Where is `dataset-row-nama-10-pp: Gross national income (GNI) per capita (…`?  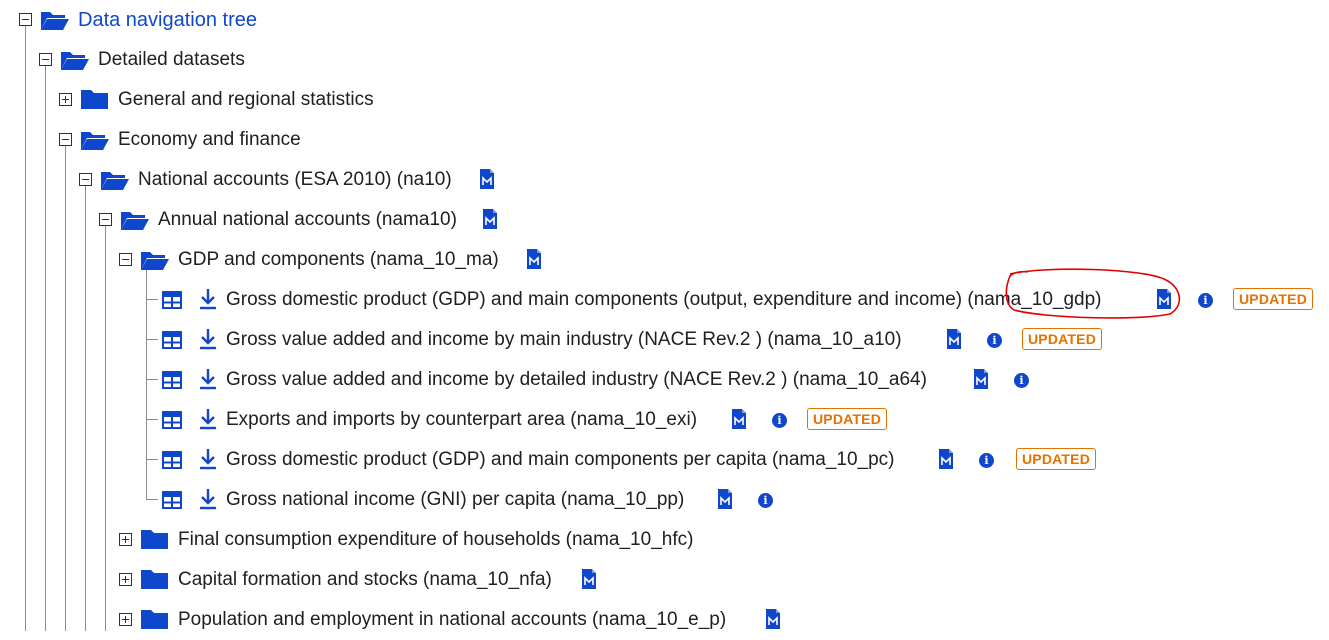 dataset-row-nama-10-pp: Gross national income (GNI) per capita (… is located at coordinates (664, 500).